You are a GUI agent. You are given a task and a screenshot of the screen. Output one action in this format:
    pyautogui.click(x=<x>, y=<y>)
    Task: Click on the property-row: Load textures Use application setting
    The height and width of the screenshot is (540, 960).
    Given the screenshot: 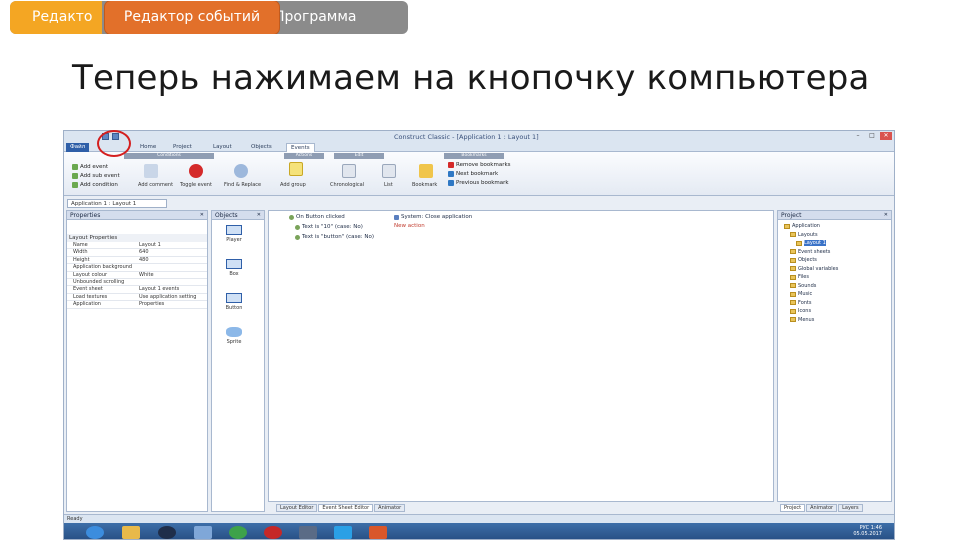 What is the action you would take?
    pyautogui.click(x=137, y=298)
    